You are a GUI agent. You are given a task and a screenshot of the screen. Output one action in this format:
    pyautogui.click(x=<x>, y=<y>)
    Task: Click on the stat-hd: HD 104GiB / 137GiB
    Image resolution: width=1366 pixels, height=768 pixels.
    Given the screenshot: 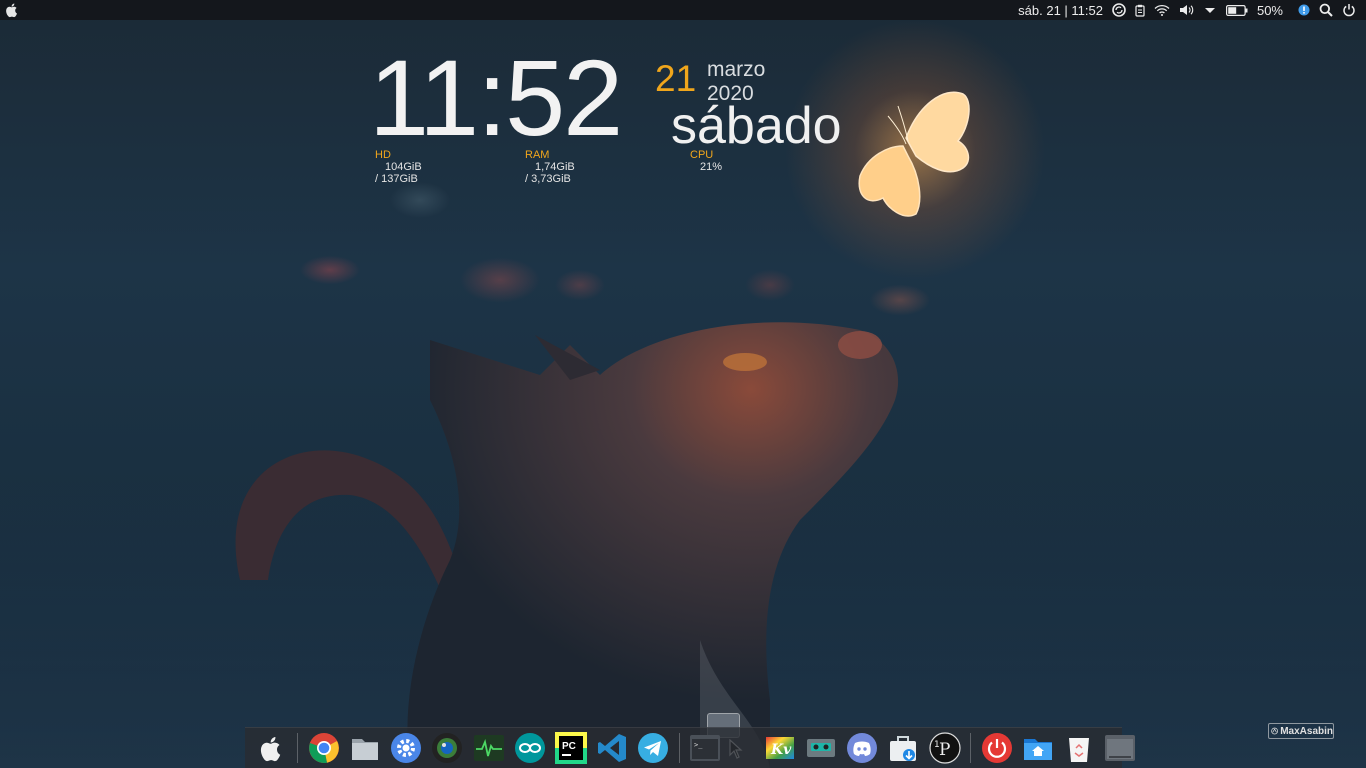 What is the action you would take?
    pyautogui.click(x=398, y=167)
    